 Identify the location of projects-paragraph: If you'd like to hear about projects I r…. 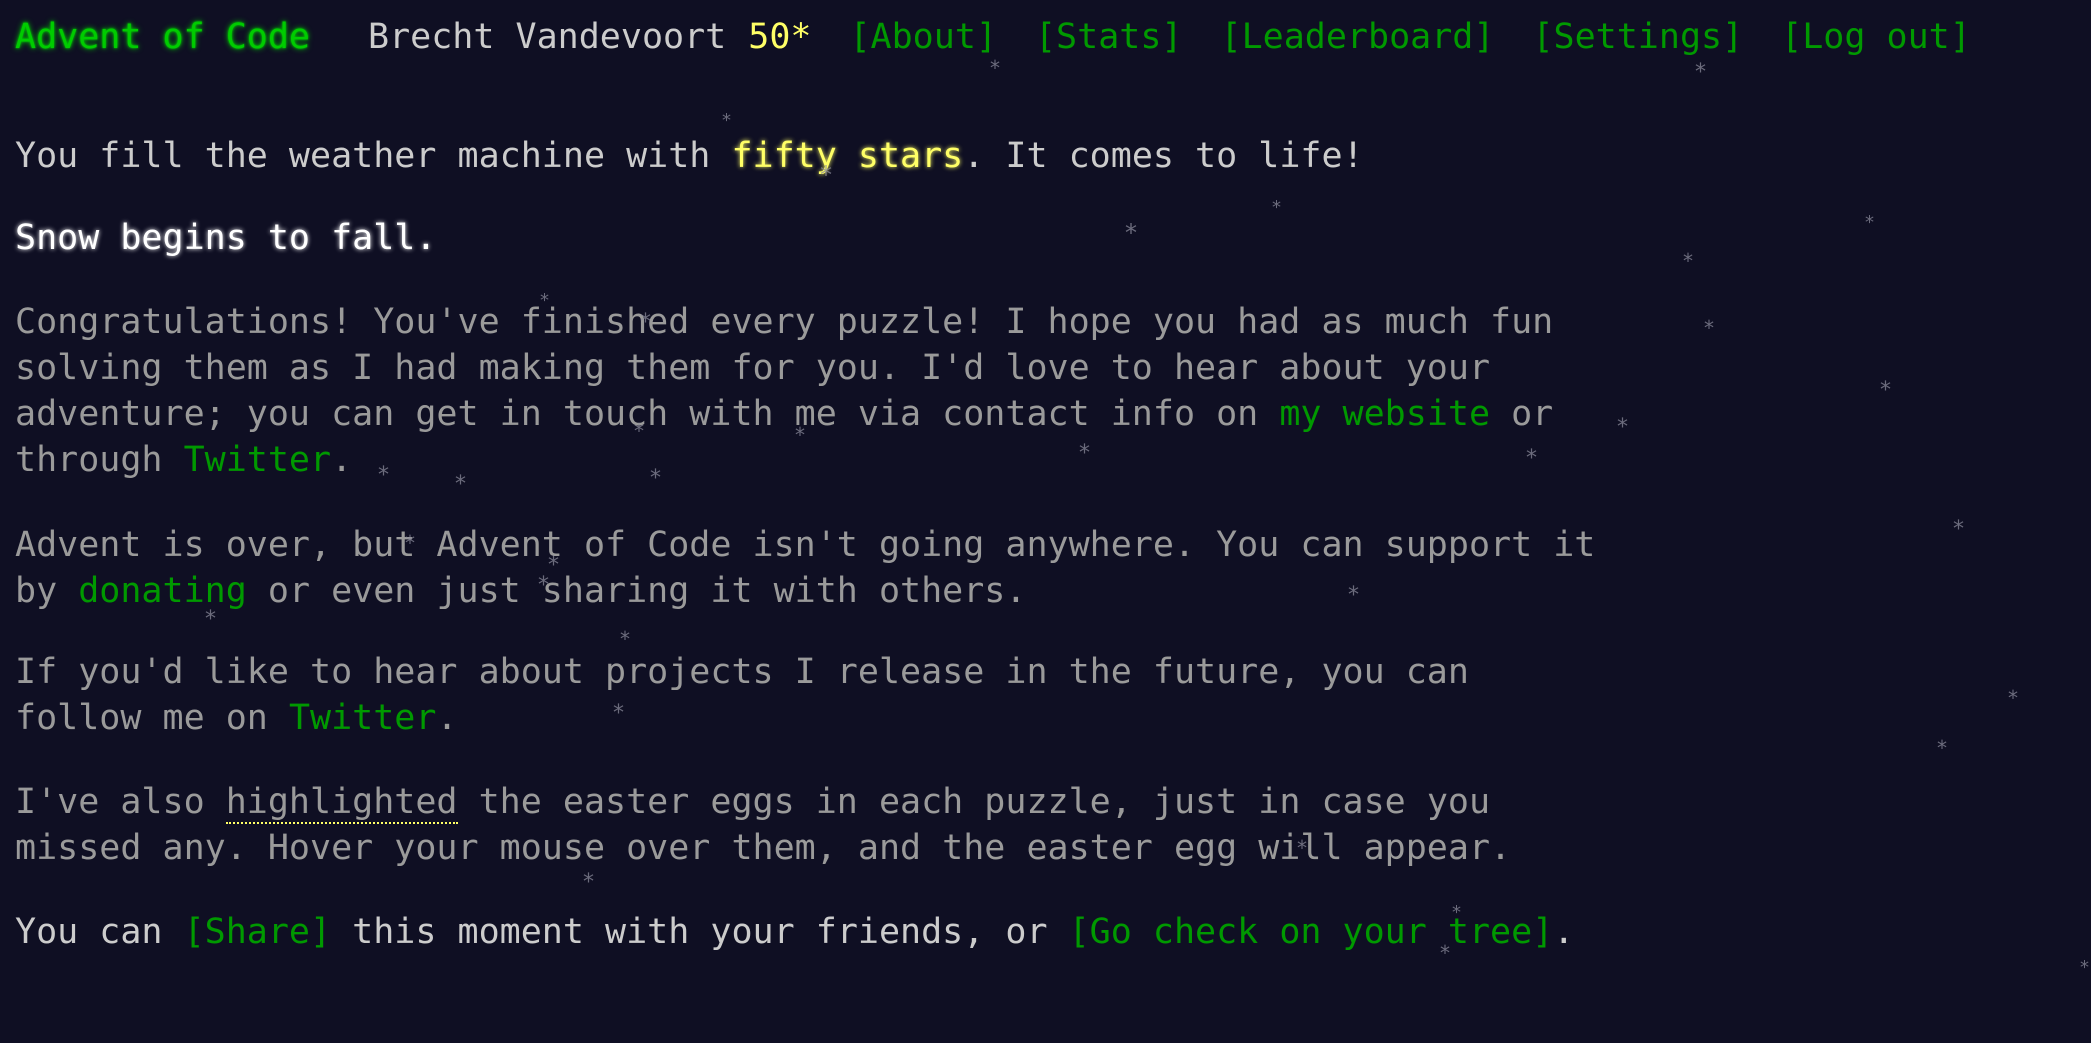
(742, 695).